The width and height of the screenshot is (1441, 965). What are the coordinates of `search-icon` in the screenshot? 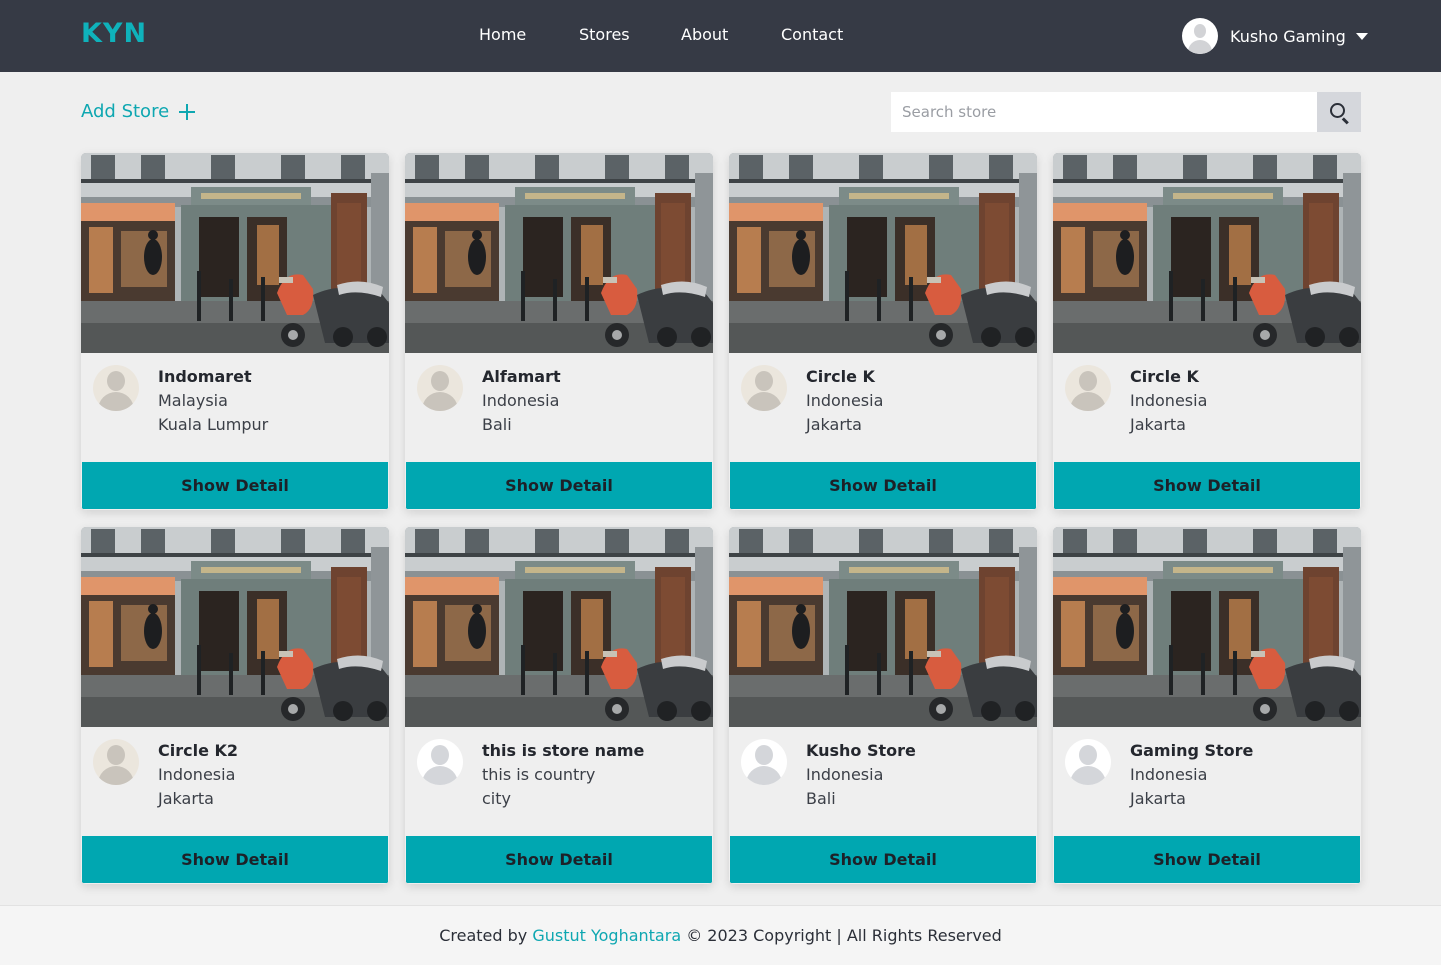 It's located at (1337, 110).